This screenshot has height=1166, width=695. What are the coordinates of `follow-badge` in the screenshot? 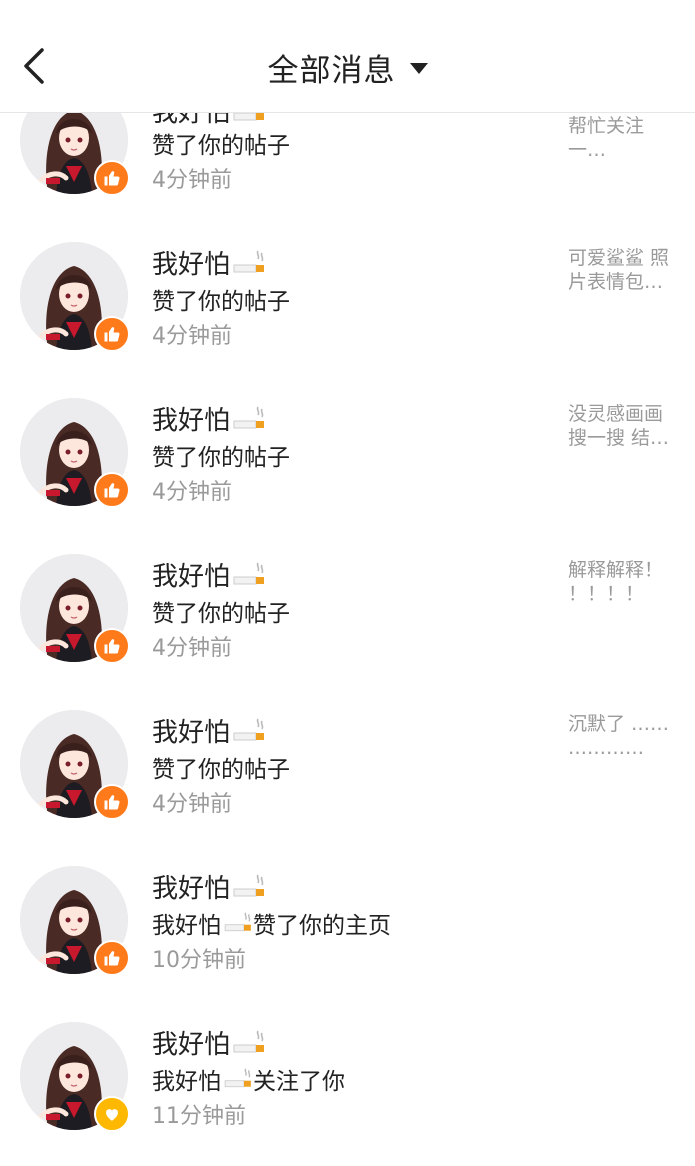 It's located at (112, 1114).